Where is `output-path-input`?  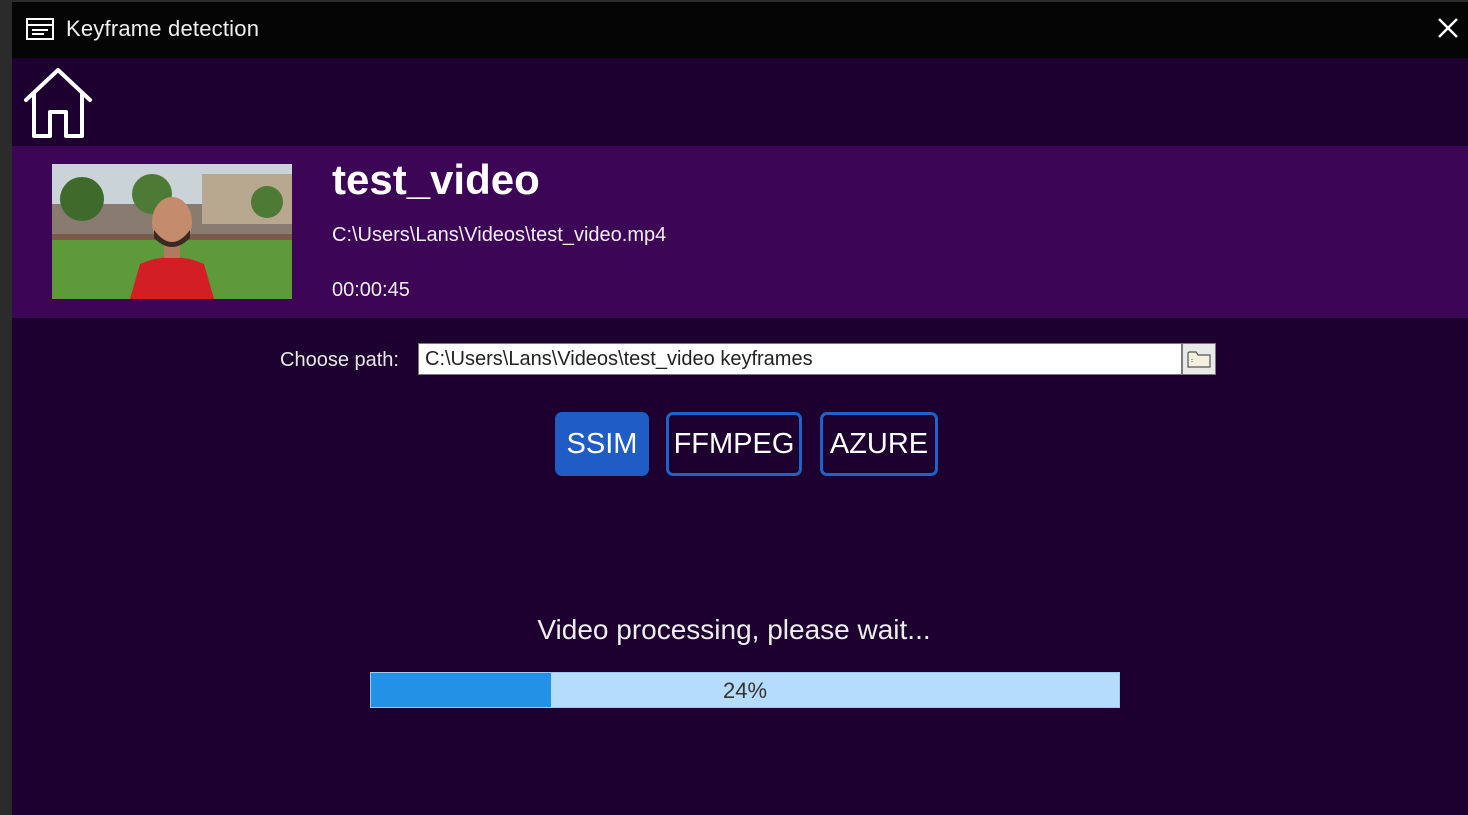 output-path-input is located at coordinates (800, 359).